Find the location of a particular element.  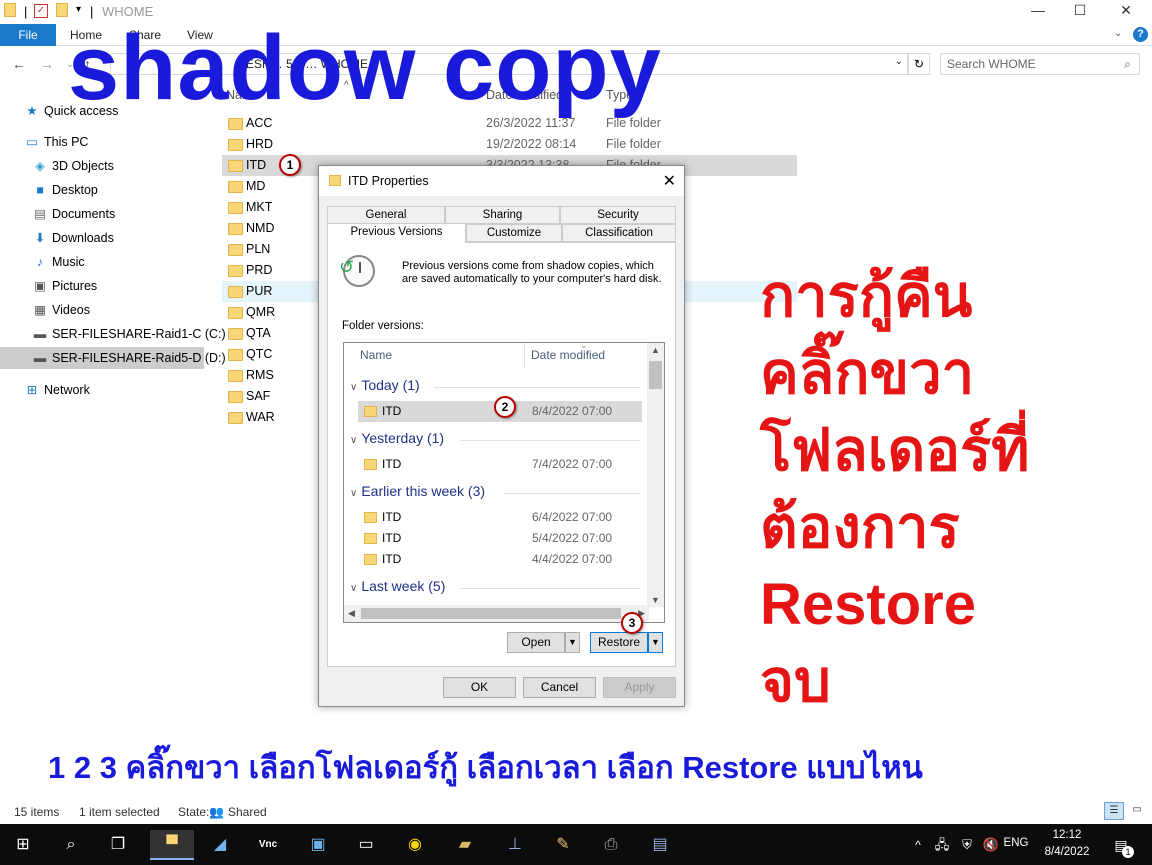

command-prompt-icon: ▭ is located at coordinates (366, 845).